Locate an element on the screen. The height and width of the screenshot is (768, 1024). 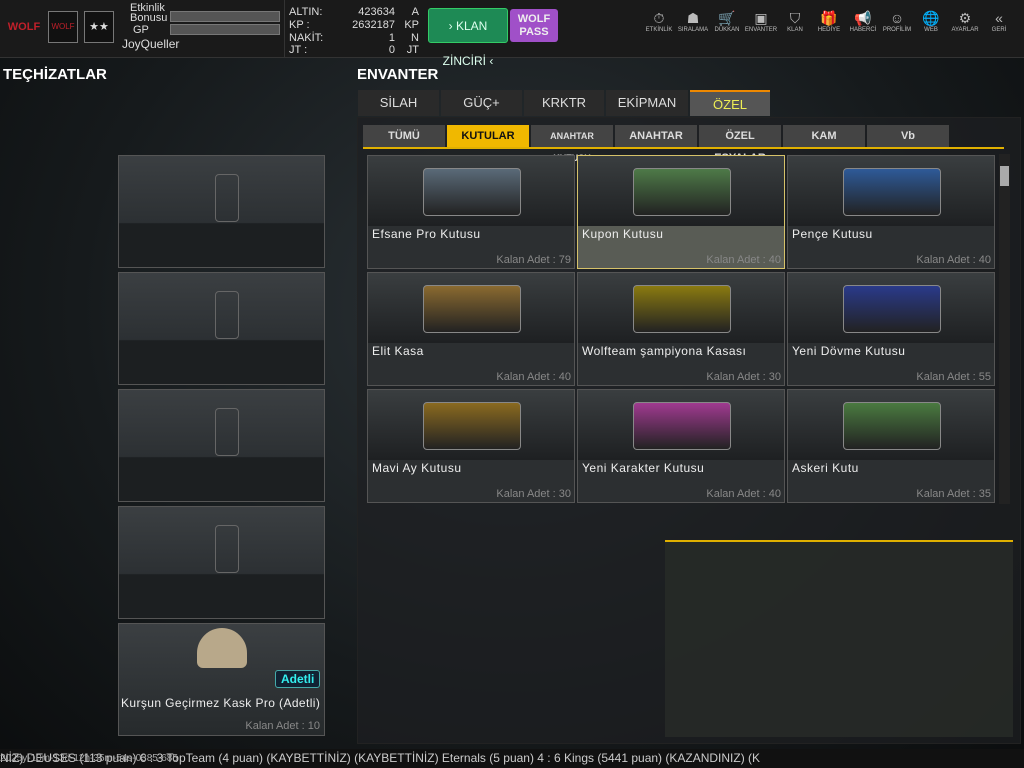
inventory-item: Efsane Pro Kutusu Kalan Adet : 79 is located at coordinates (471, 212).